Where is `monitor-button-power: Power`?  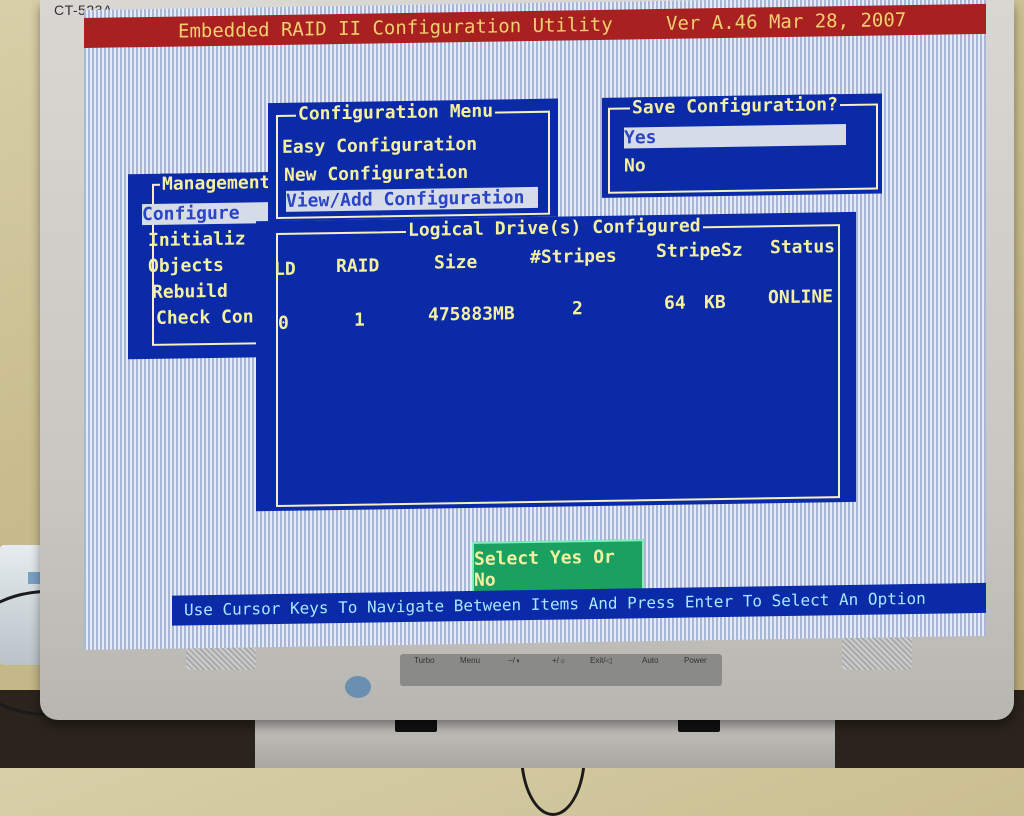
monitor-button-power: Power is located at coordinates (695, 660).